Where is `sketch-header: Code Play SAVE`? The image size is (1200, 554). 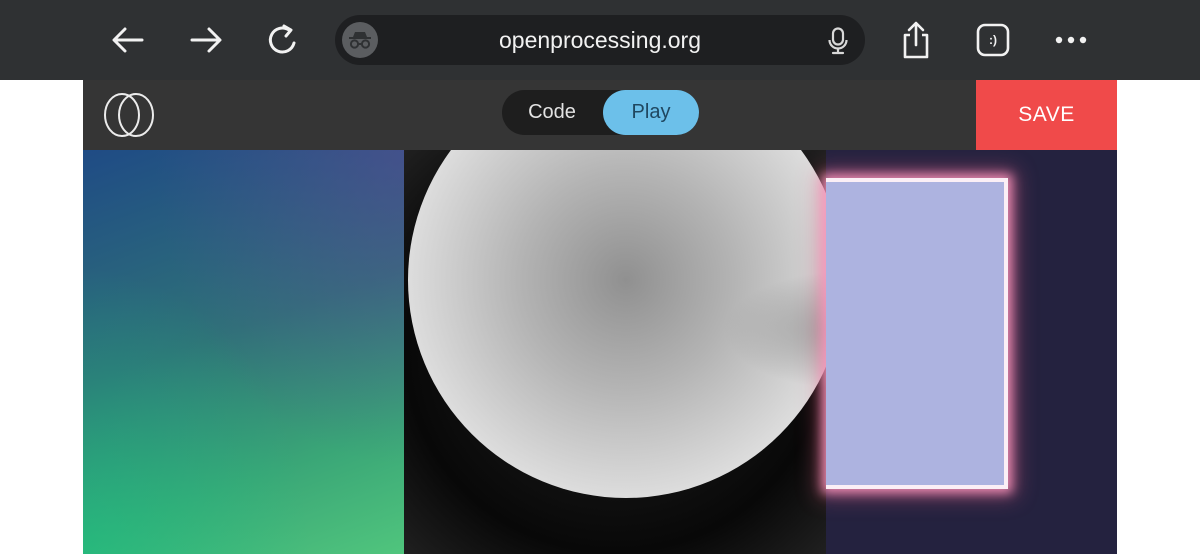
sketch-header: Code Play SAVE is located at coordinates (600, 115).